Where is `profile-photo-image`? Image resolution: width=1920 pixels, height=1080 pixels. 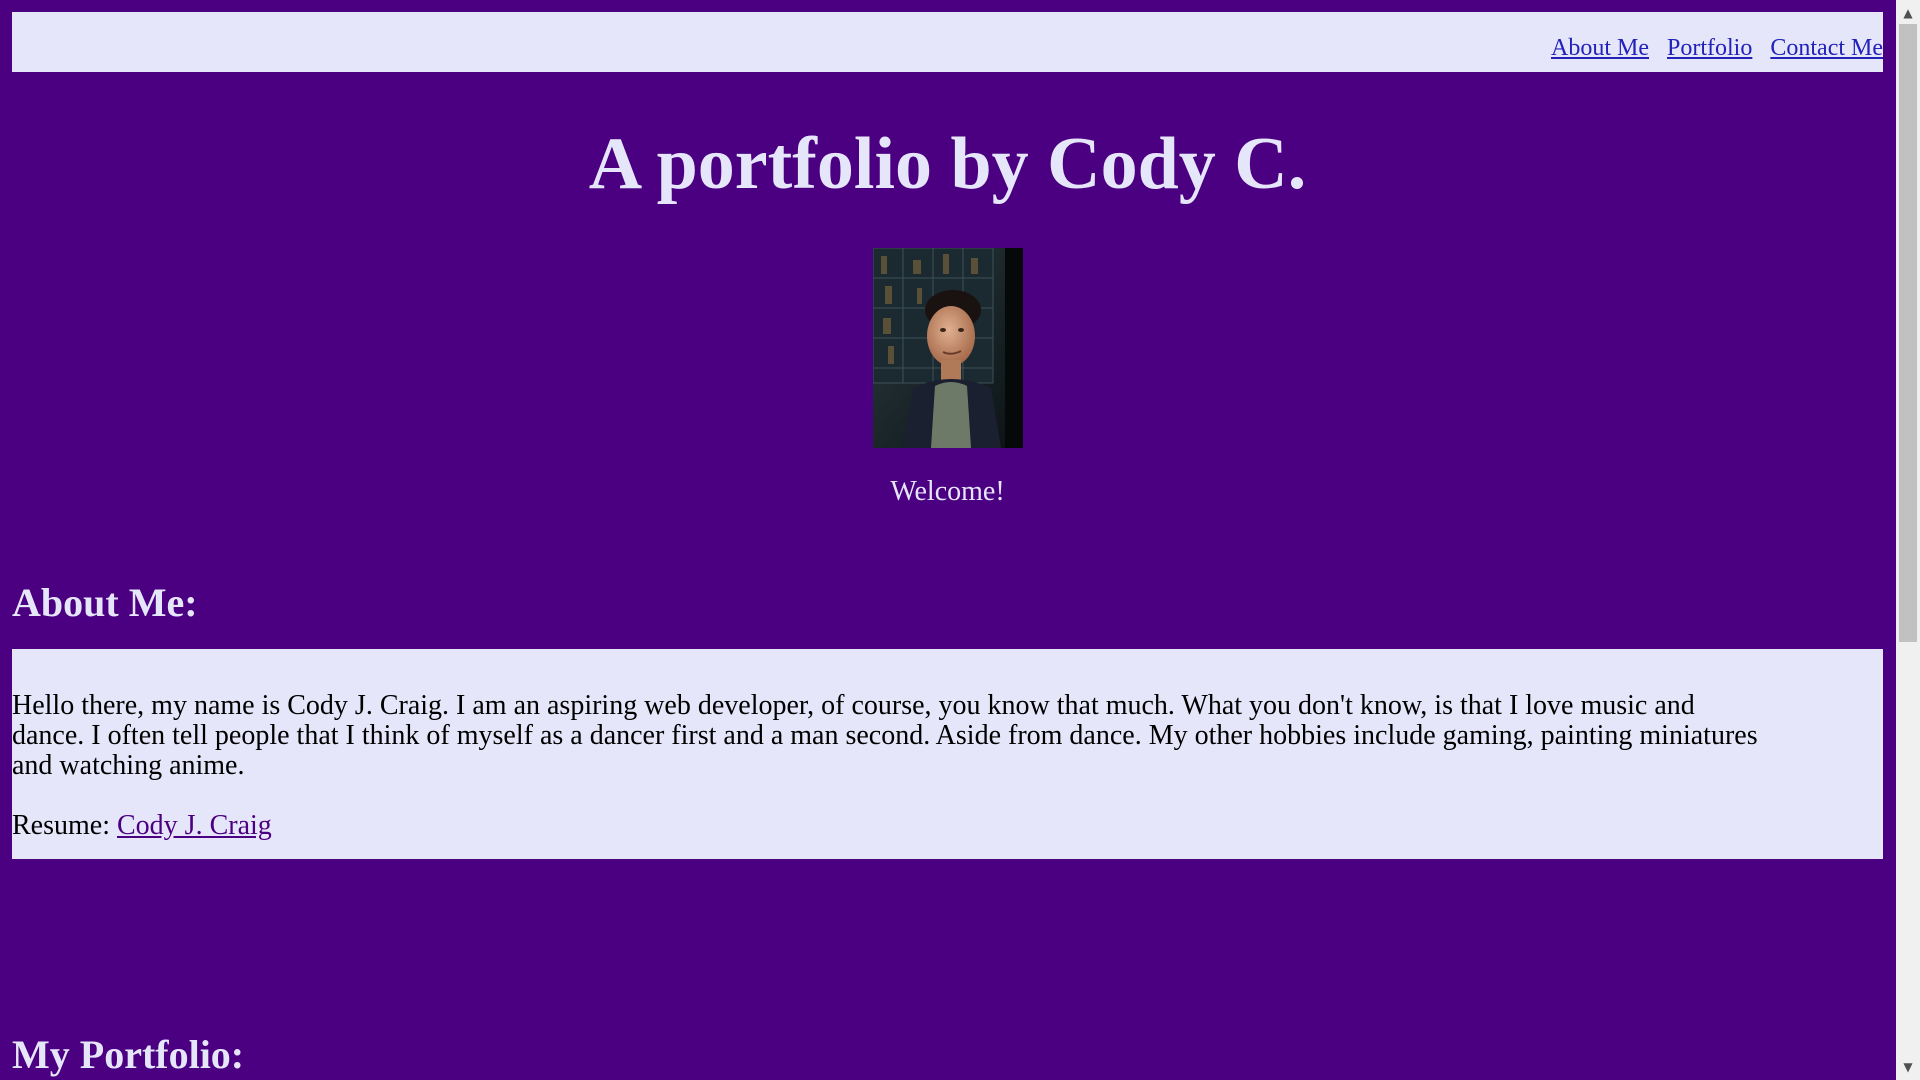 profile-photo-image is located at coordinates (948, 348).